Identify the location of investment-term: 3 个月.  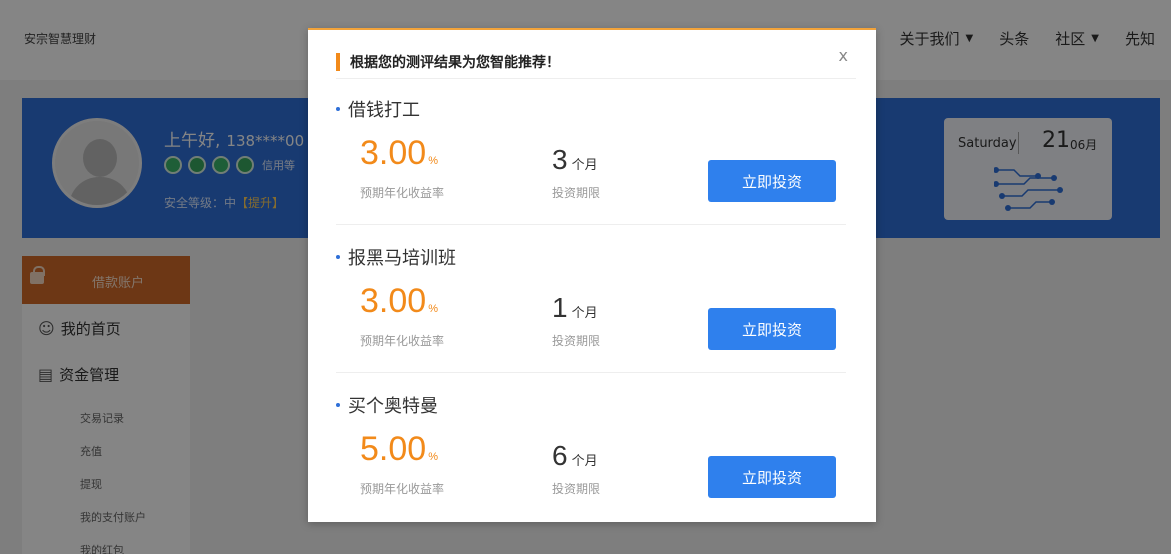
(575, 160).